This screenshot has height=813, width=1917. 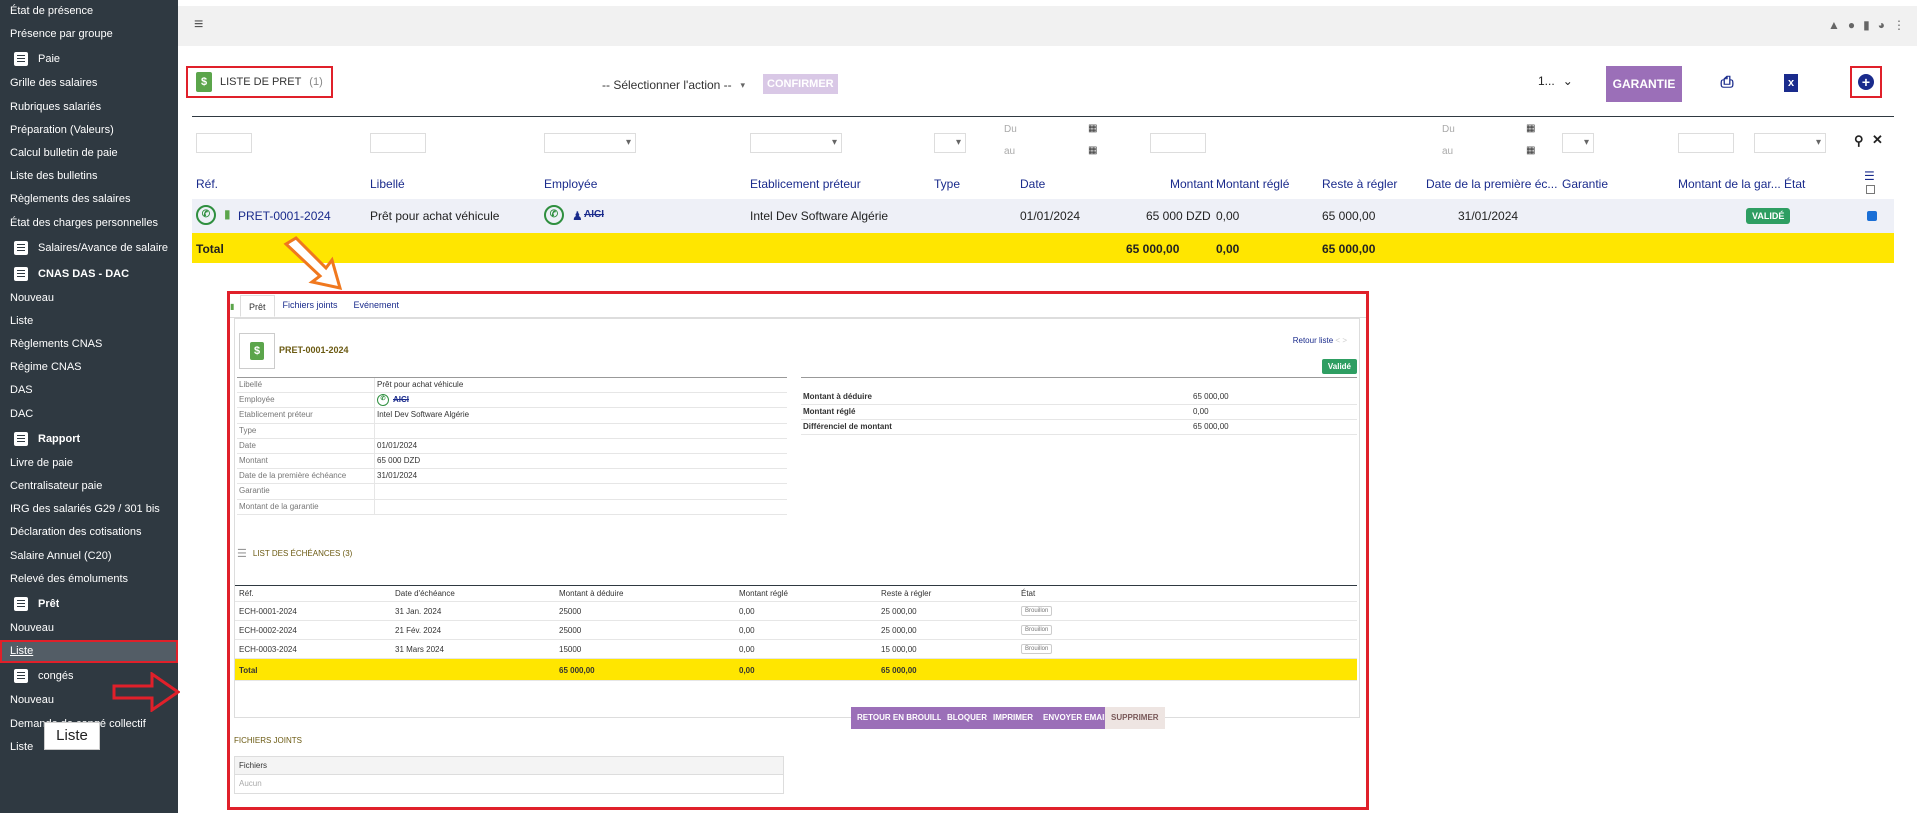 I want to click on sidebar-item-8: Règlements des salaires, so click(x=89, y=199).